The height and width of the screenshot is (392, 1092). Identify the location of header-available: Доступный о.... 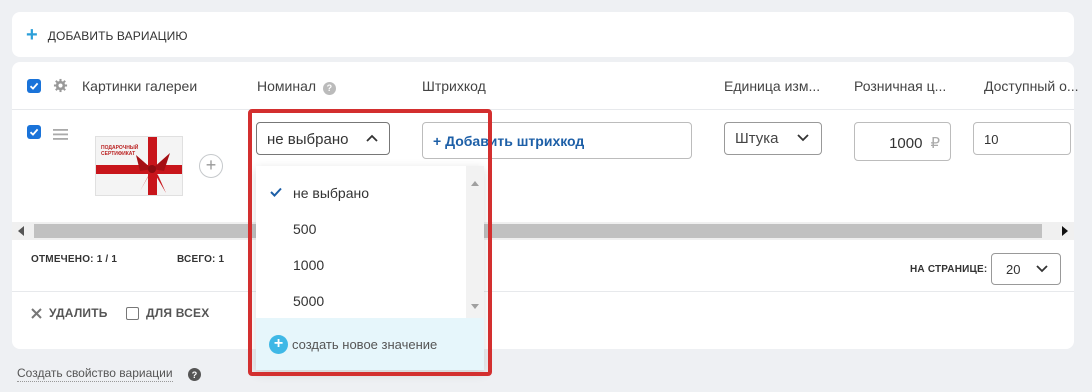
(1031, 86).